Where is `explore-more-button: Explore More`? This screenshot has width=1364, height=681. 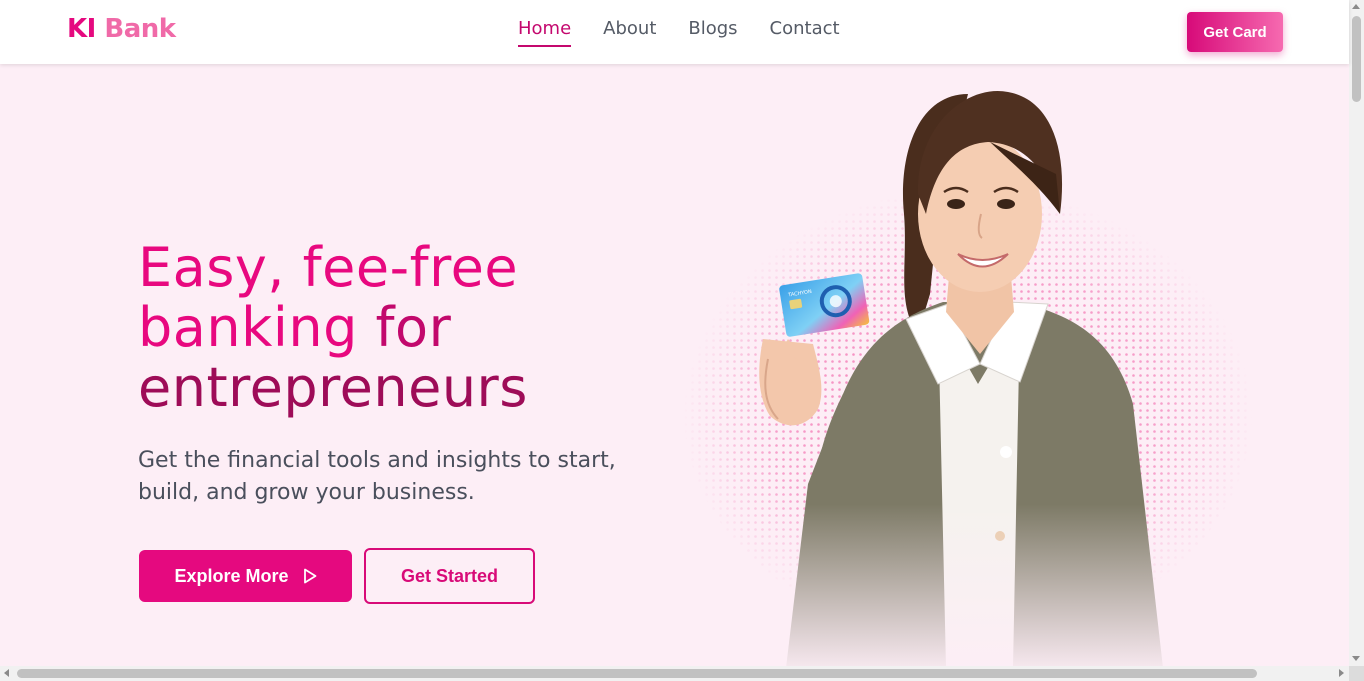
explore-more-button: Explore More is located at coordinates (245, 576).